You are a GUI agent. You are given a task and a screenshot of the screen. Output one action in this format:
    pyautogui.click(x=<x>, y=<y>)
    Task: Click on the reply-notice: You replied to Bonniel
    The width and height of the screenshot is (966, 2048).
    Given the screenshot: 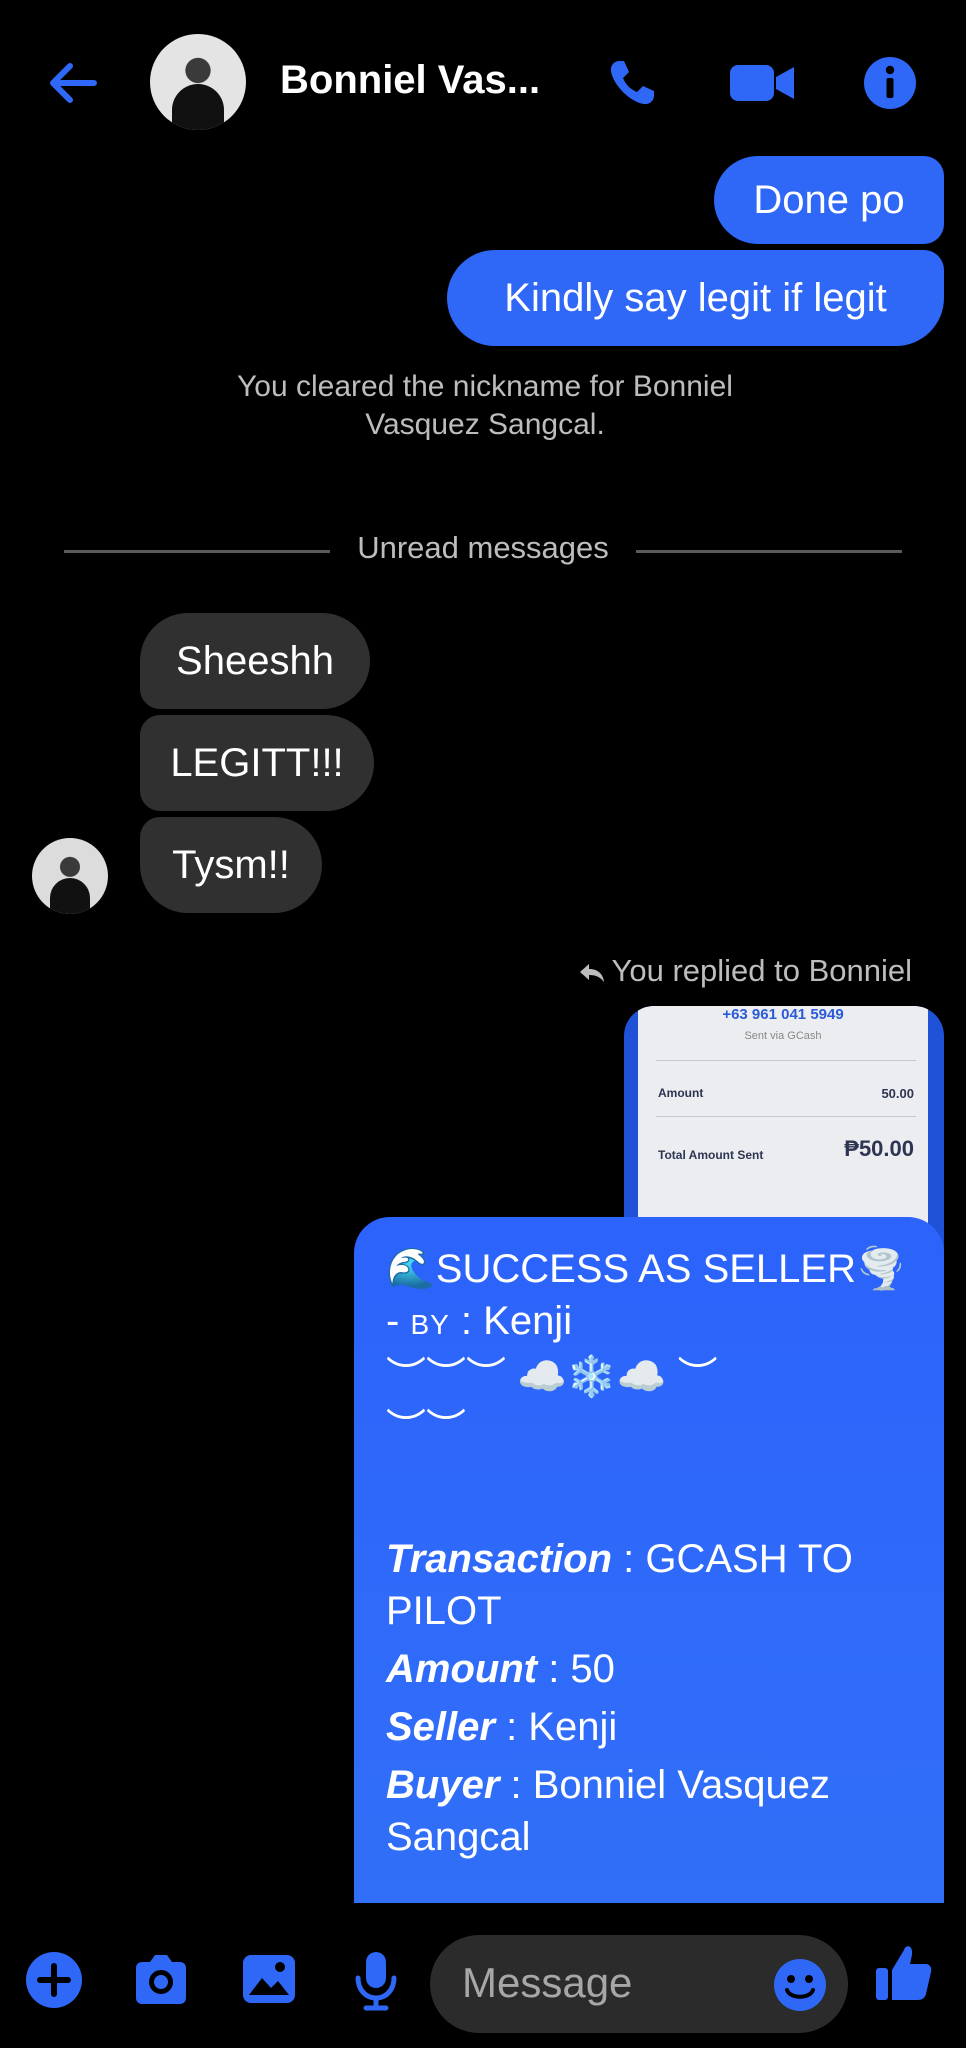 What is the action you would take?
    pyautogui.click(x=745, y=971)
    